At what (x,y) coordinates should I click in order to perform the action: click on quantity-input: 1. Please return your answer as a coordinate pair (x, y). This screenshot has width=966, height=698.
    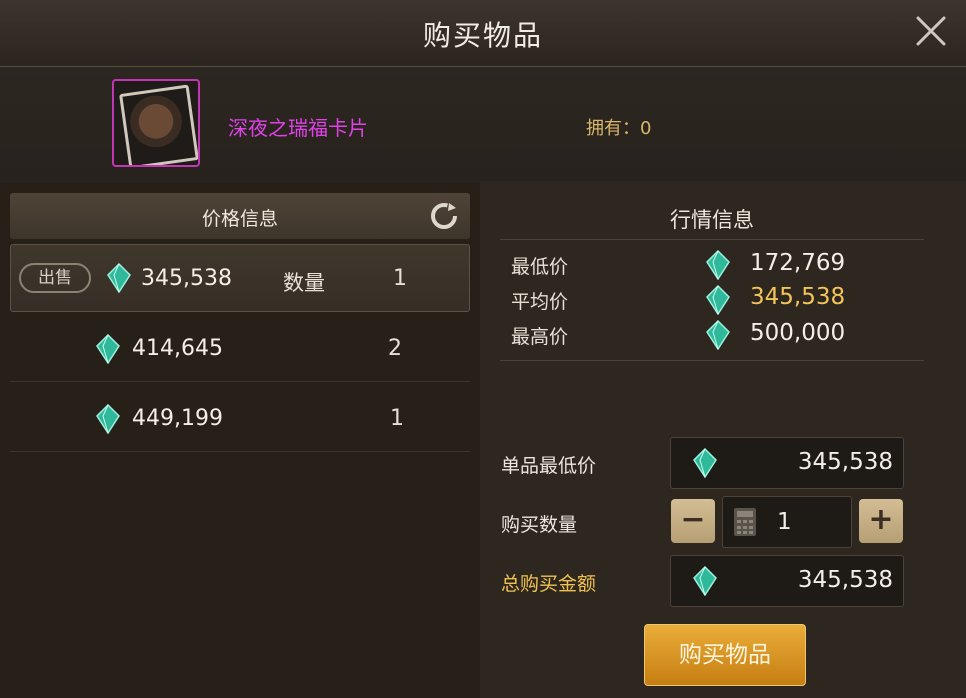
    Looking at the image, I should click on (787, 522).